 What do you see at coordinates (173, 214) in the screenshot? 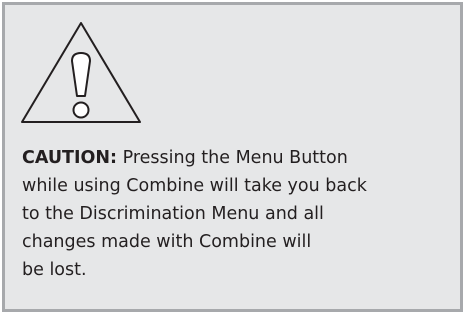
I see `caution-line-3: to the Discrimination Menu and all` at bounding box center [173, 214].